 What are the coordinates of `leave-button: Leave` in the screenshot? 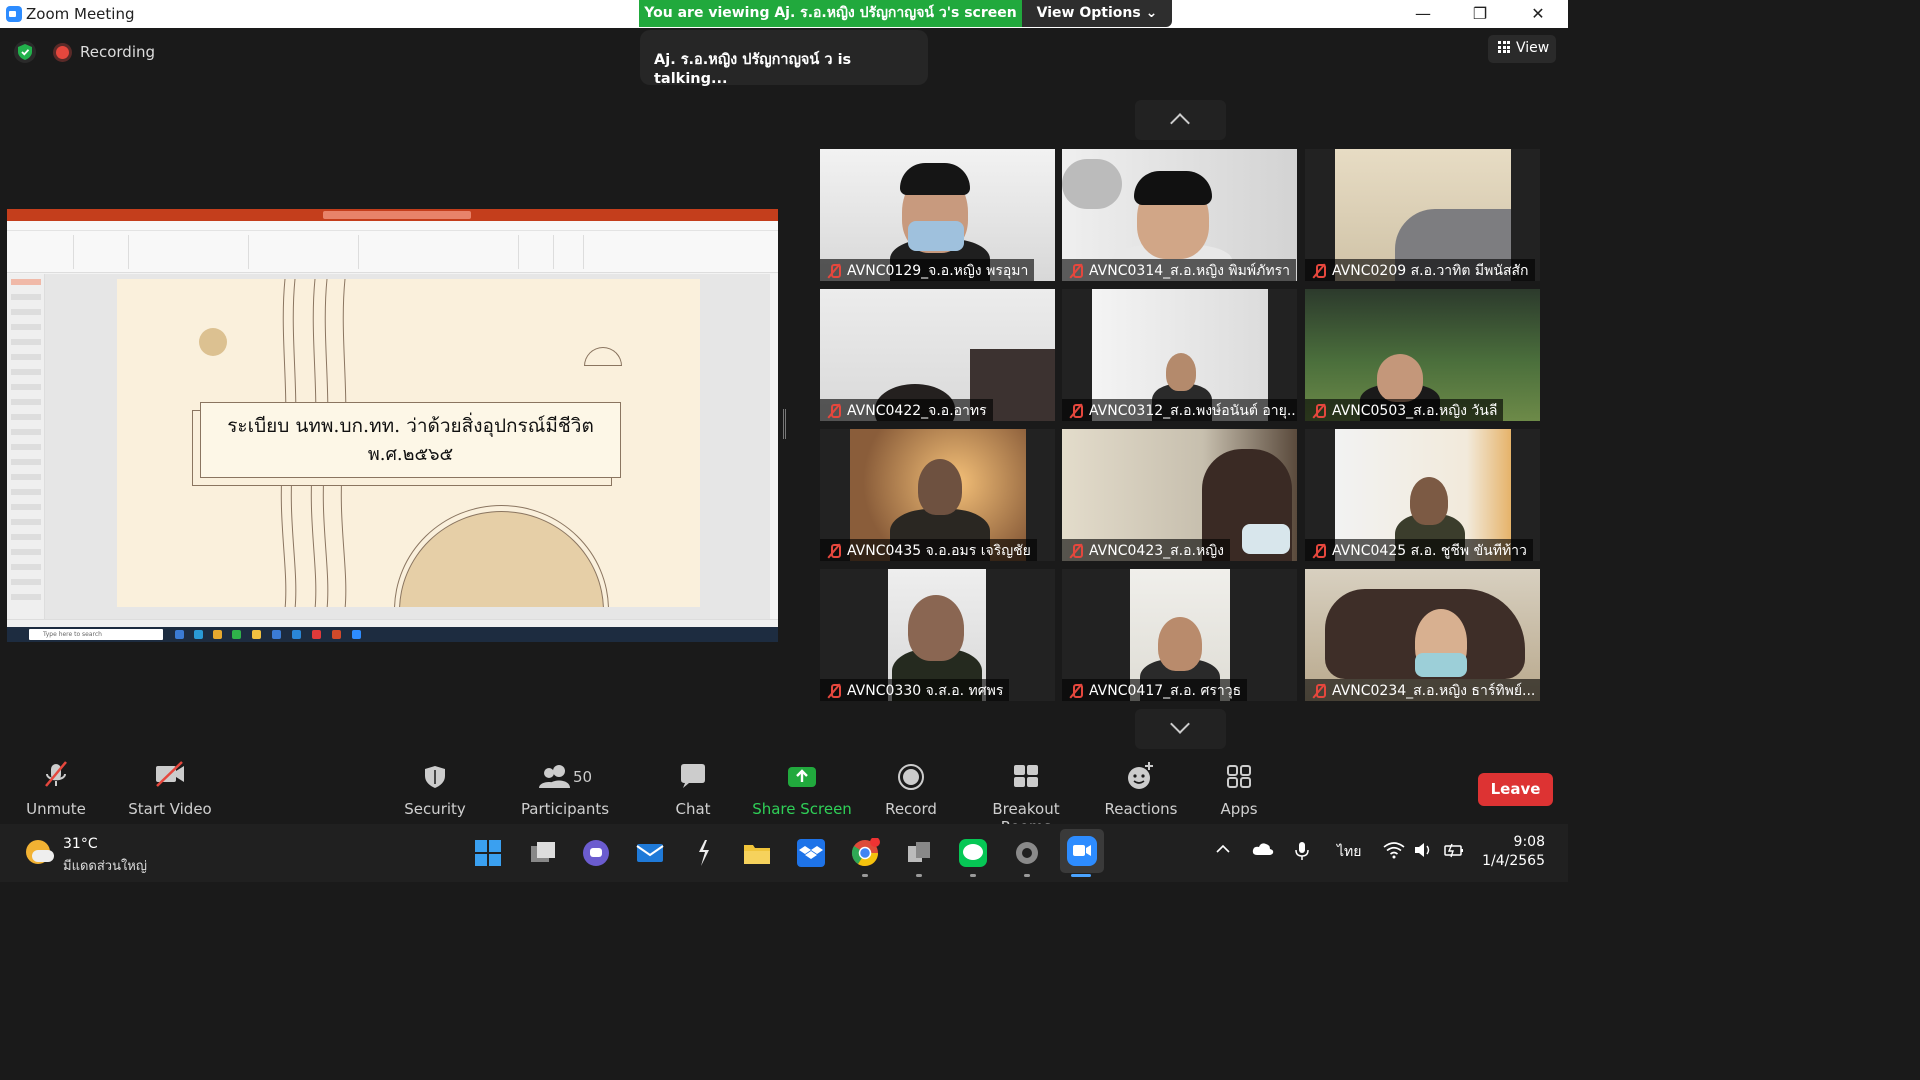 It's located at (1515, 789).